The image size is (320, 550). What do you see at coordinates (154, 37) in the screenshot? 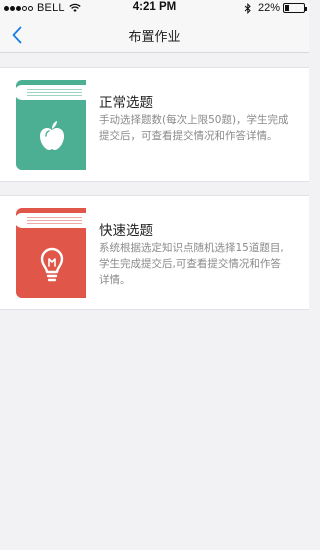
I see `page-title: 布置作业` at bounding box center [154, 37].